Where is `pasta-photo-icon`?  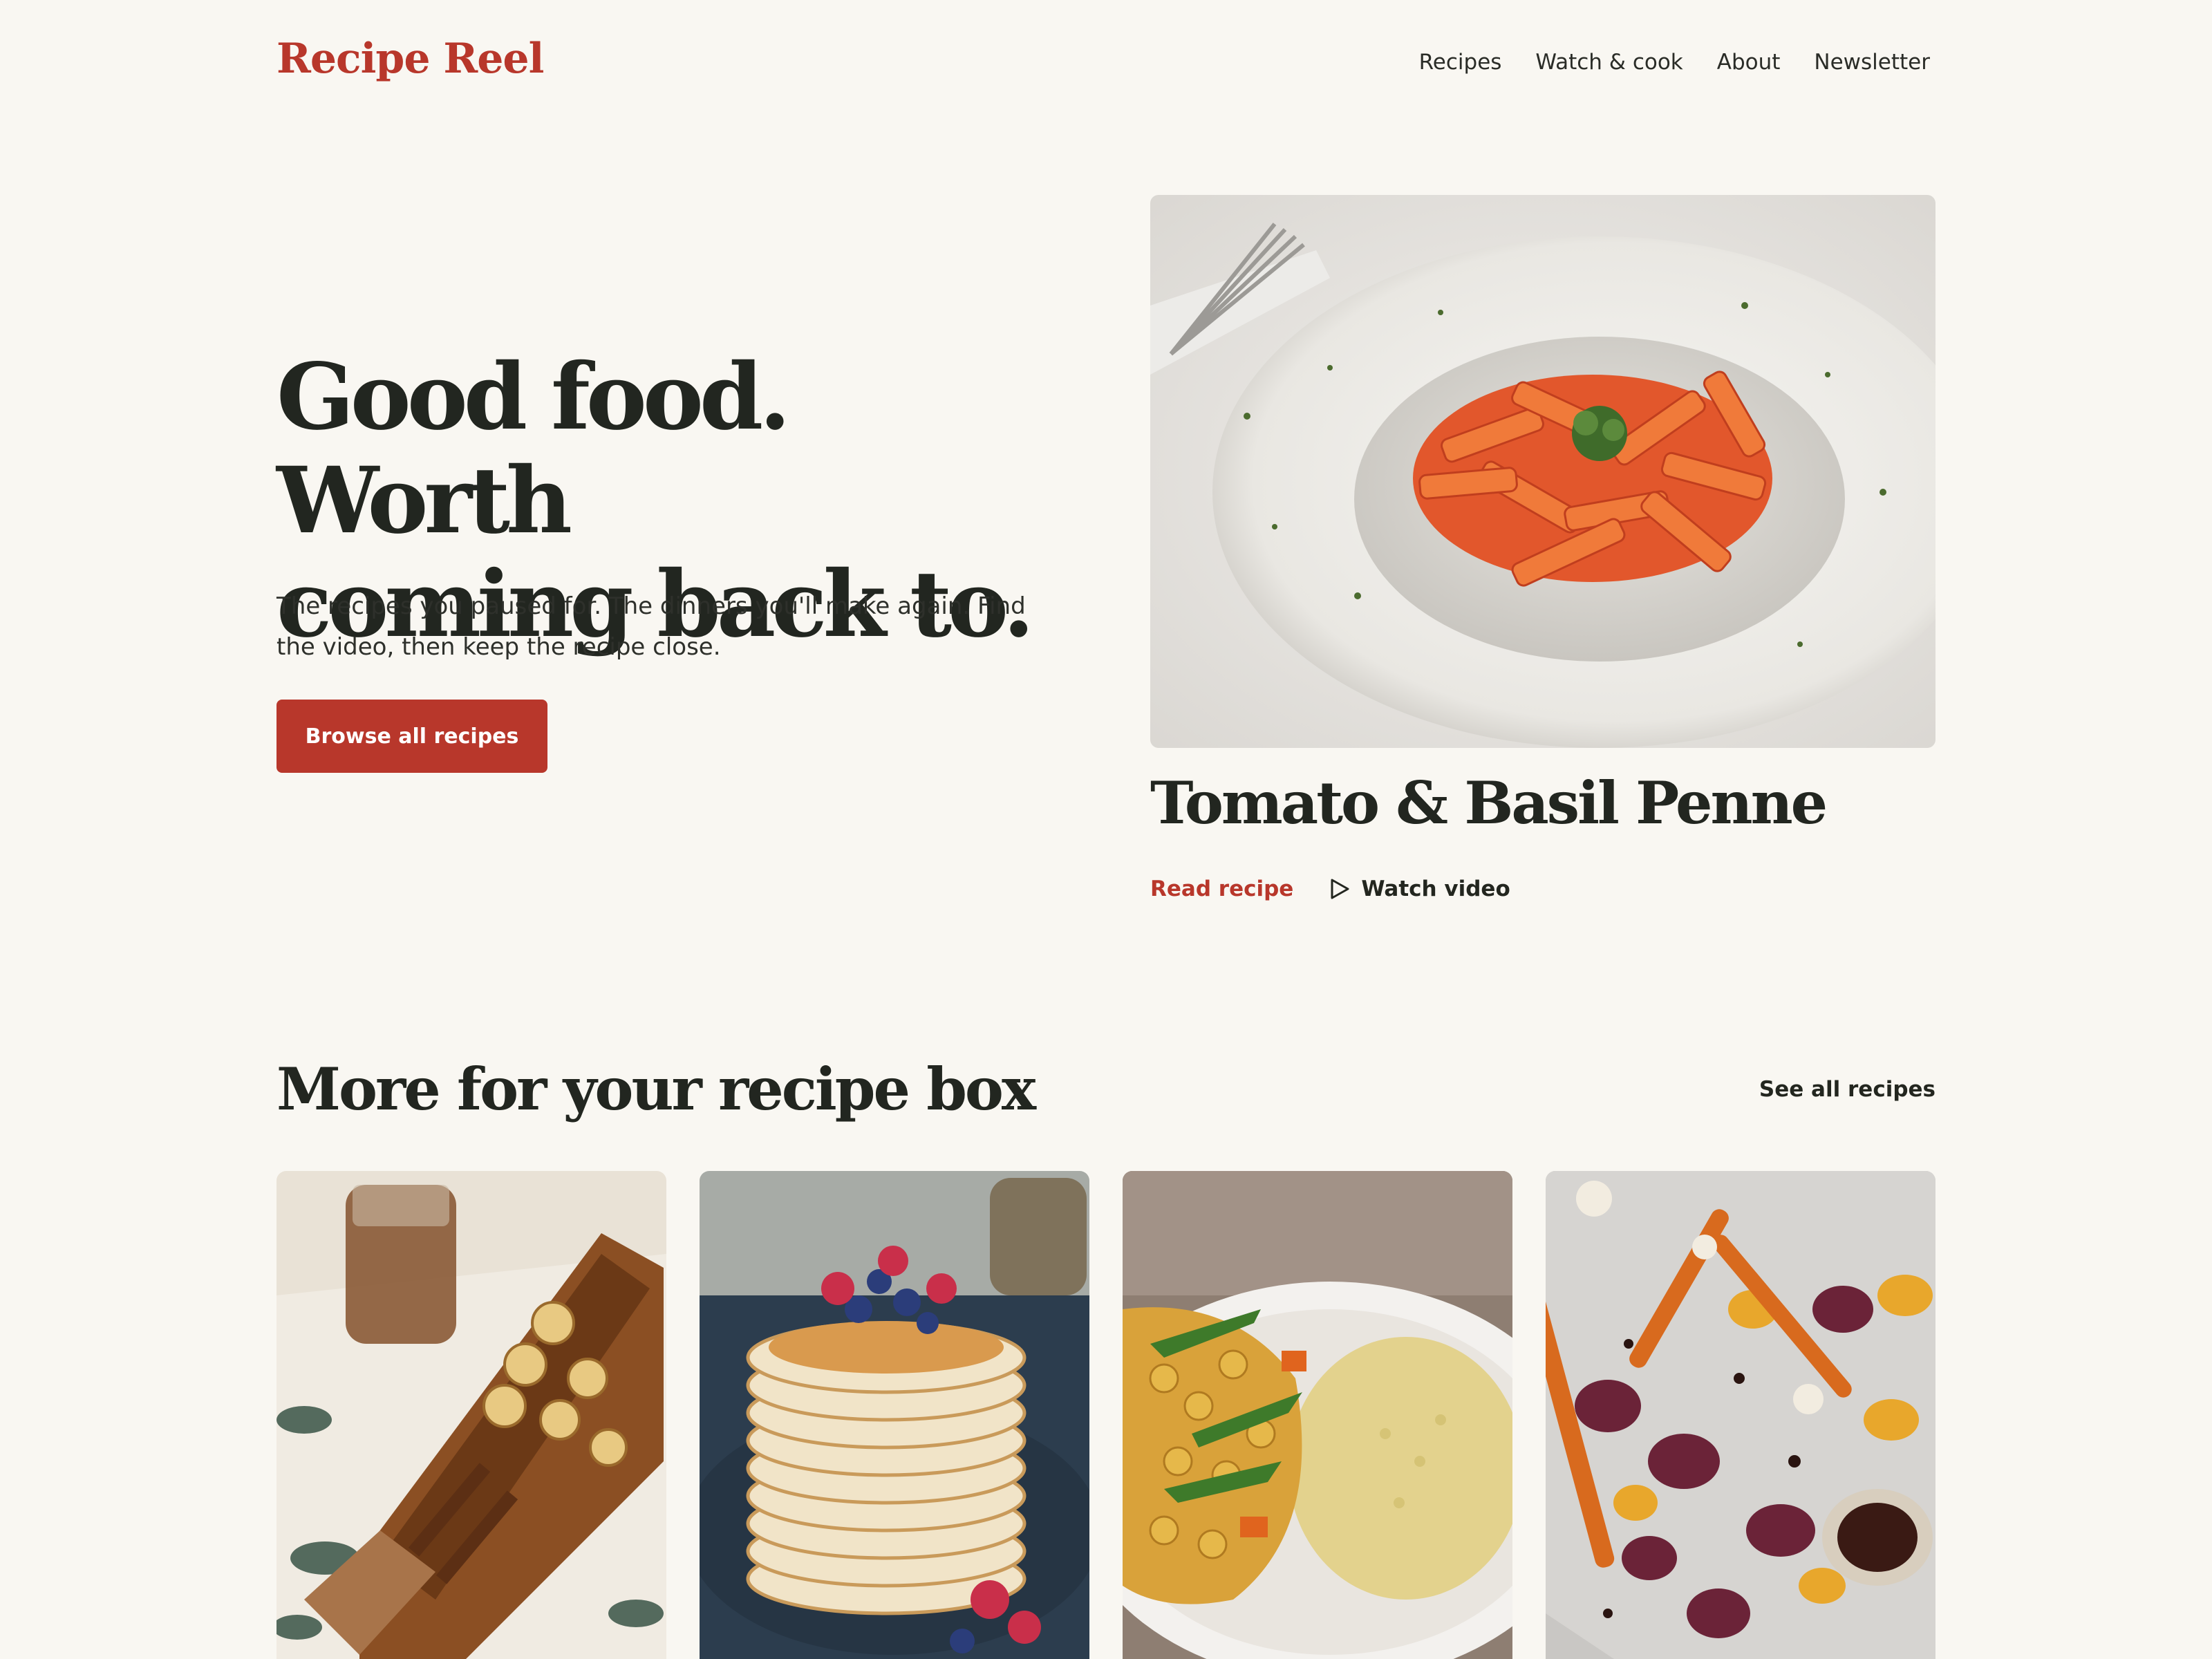 pasta-photo-icon is located at coordinates (1543, 472).